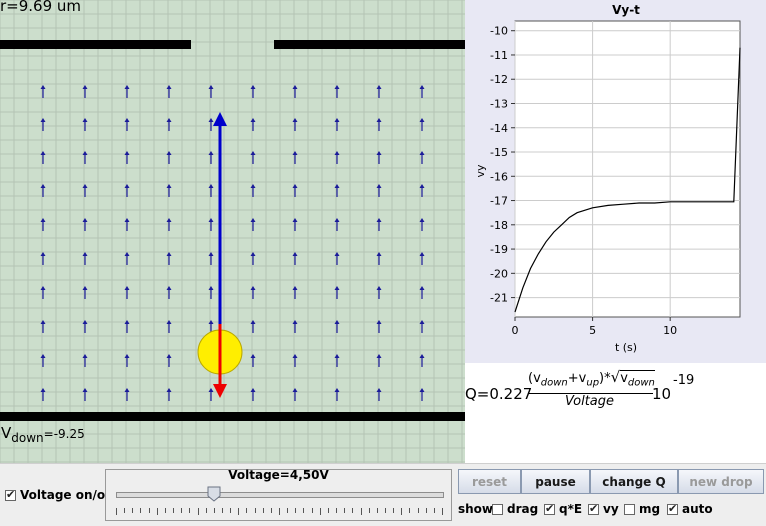  What do you see at coordinates (499, 152) in the screenshot?
I see `y-tick-label: -15` at bounding box center [499, 152].